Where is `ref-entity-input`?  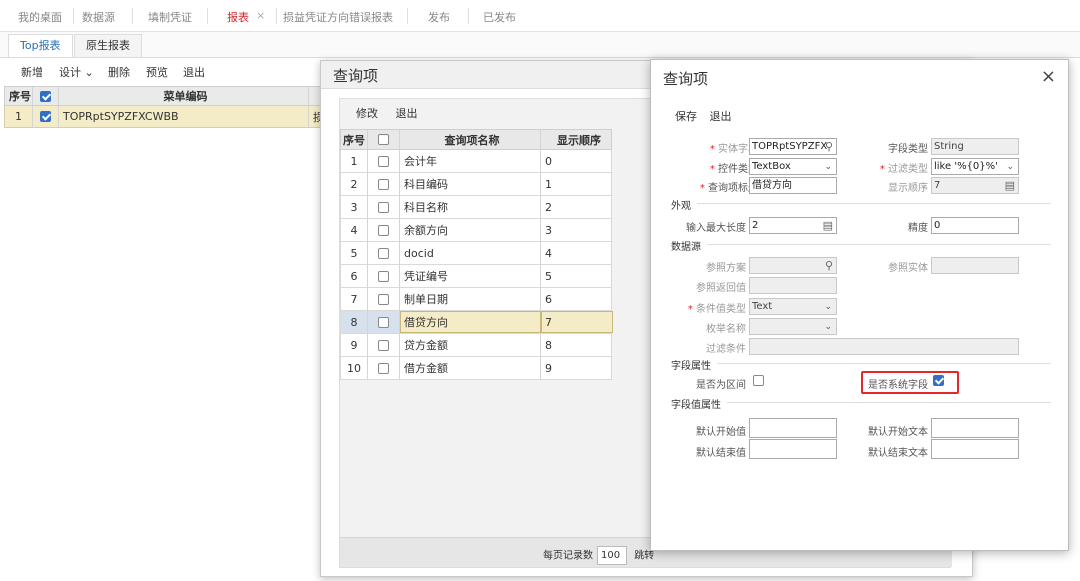
ref-entity-input is located at coordinates (975, 265).